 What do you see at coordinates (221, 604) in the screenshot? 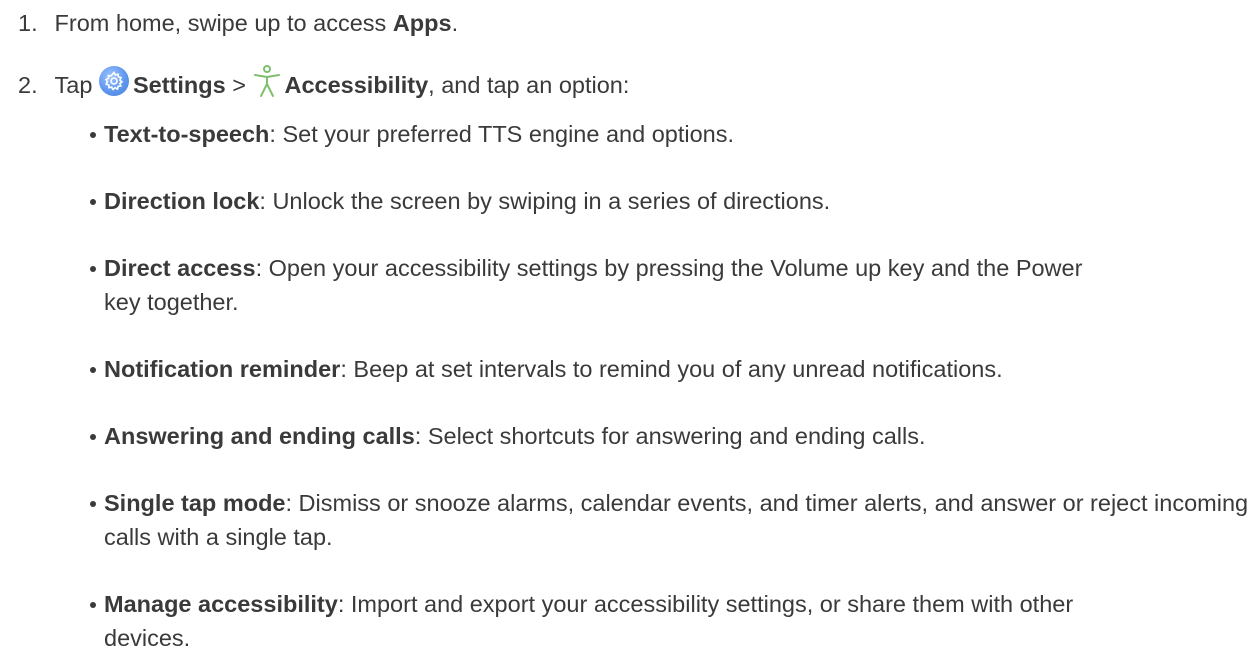
I see `option-title: Manage accessibility` at bounding box center [221, 604].